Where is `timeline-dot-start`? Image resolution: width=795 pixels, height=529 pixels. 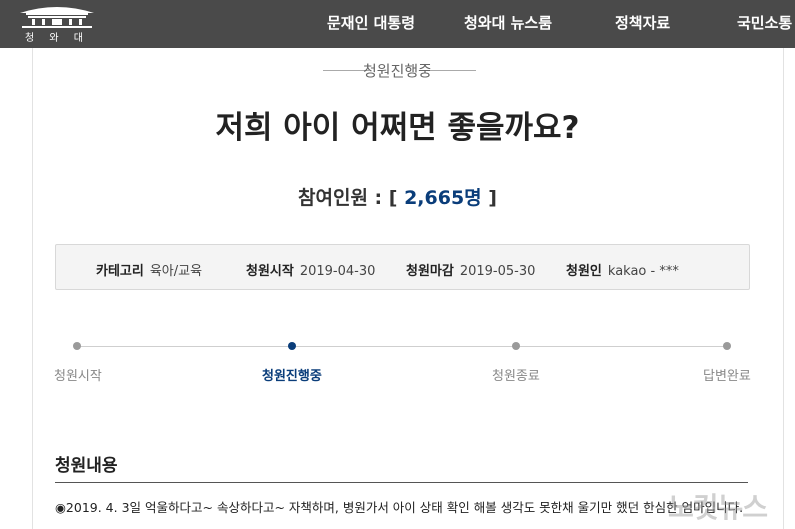
timeline-dot-start is located at coordinates (77, 346).